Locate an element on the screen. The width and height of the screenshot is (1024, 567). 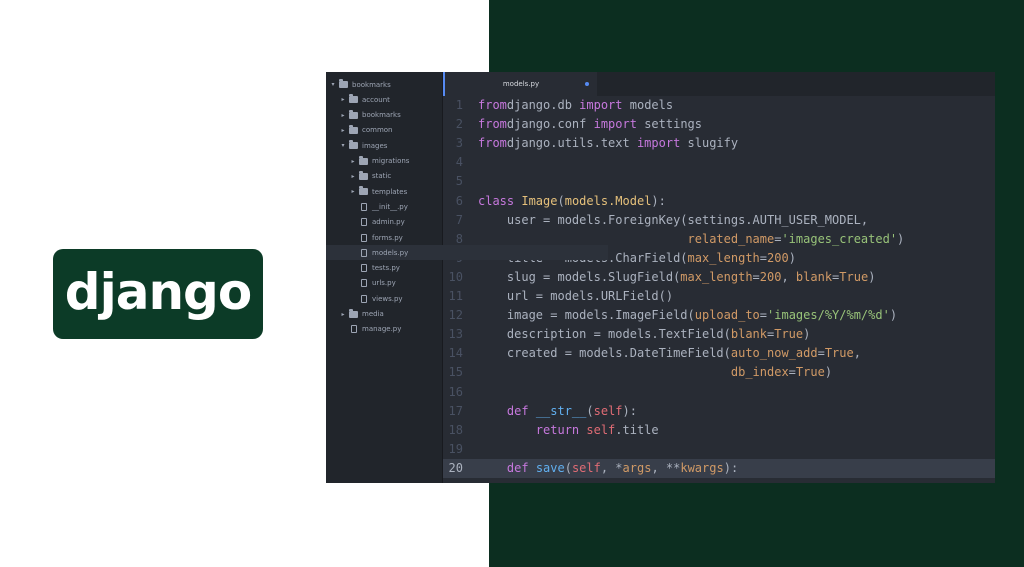
line-number: 4 is located at coordinates (459, 162).